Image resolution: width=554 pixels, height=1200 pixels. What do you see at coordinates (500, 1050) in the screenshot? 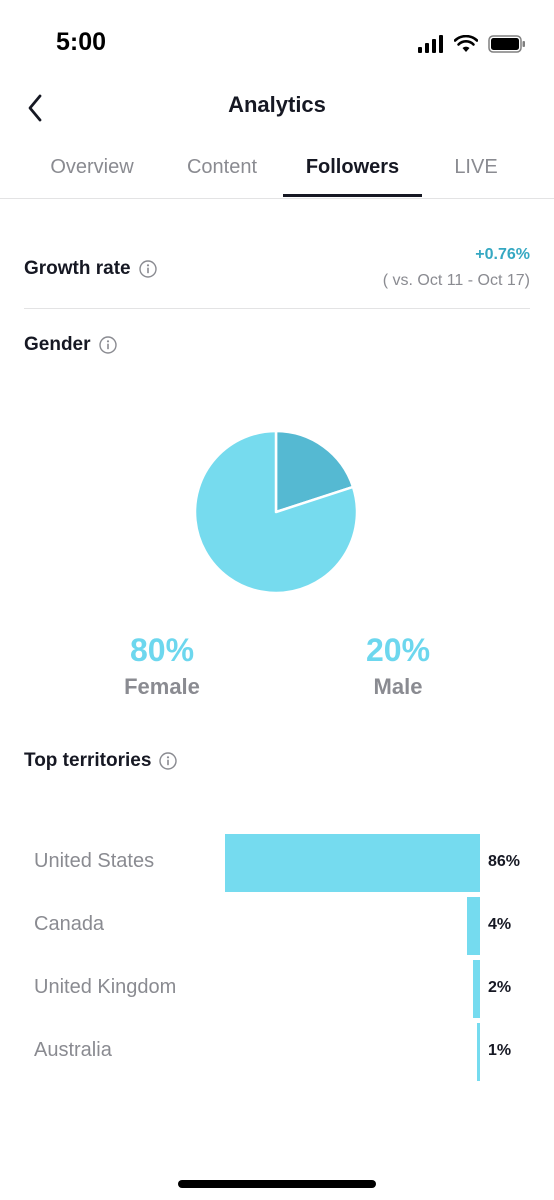
I see `territory-percent: 1%` at bounding box center [500, 1050].